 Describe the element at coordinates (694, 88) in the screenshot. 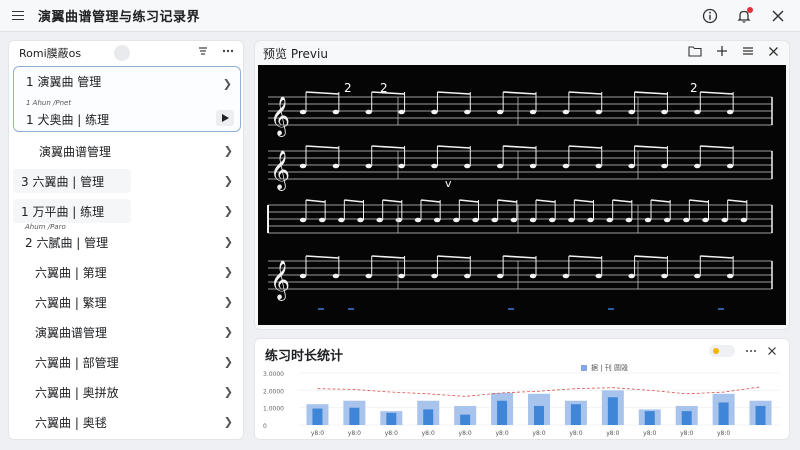

I see `measure-number: 2` at that location.